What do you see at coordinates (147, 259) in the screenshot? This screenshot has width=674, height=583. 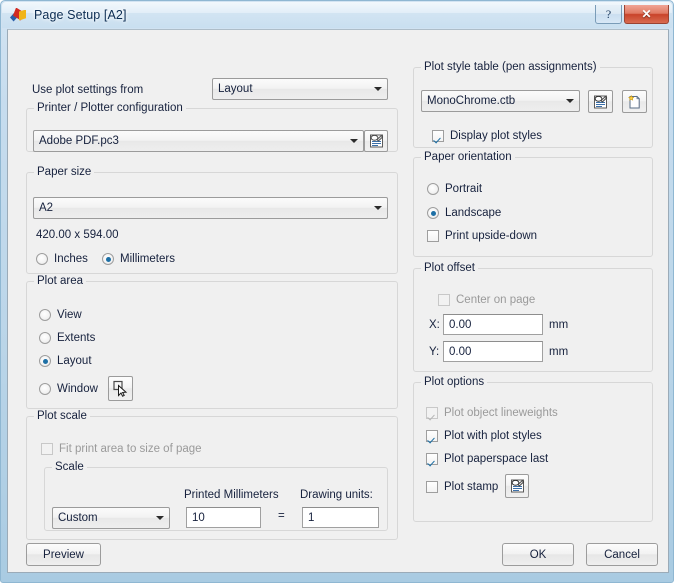 I see `paper-units-millimeters-label: Millimeters` at bounding box center [147, 259].